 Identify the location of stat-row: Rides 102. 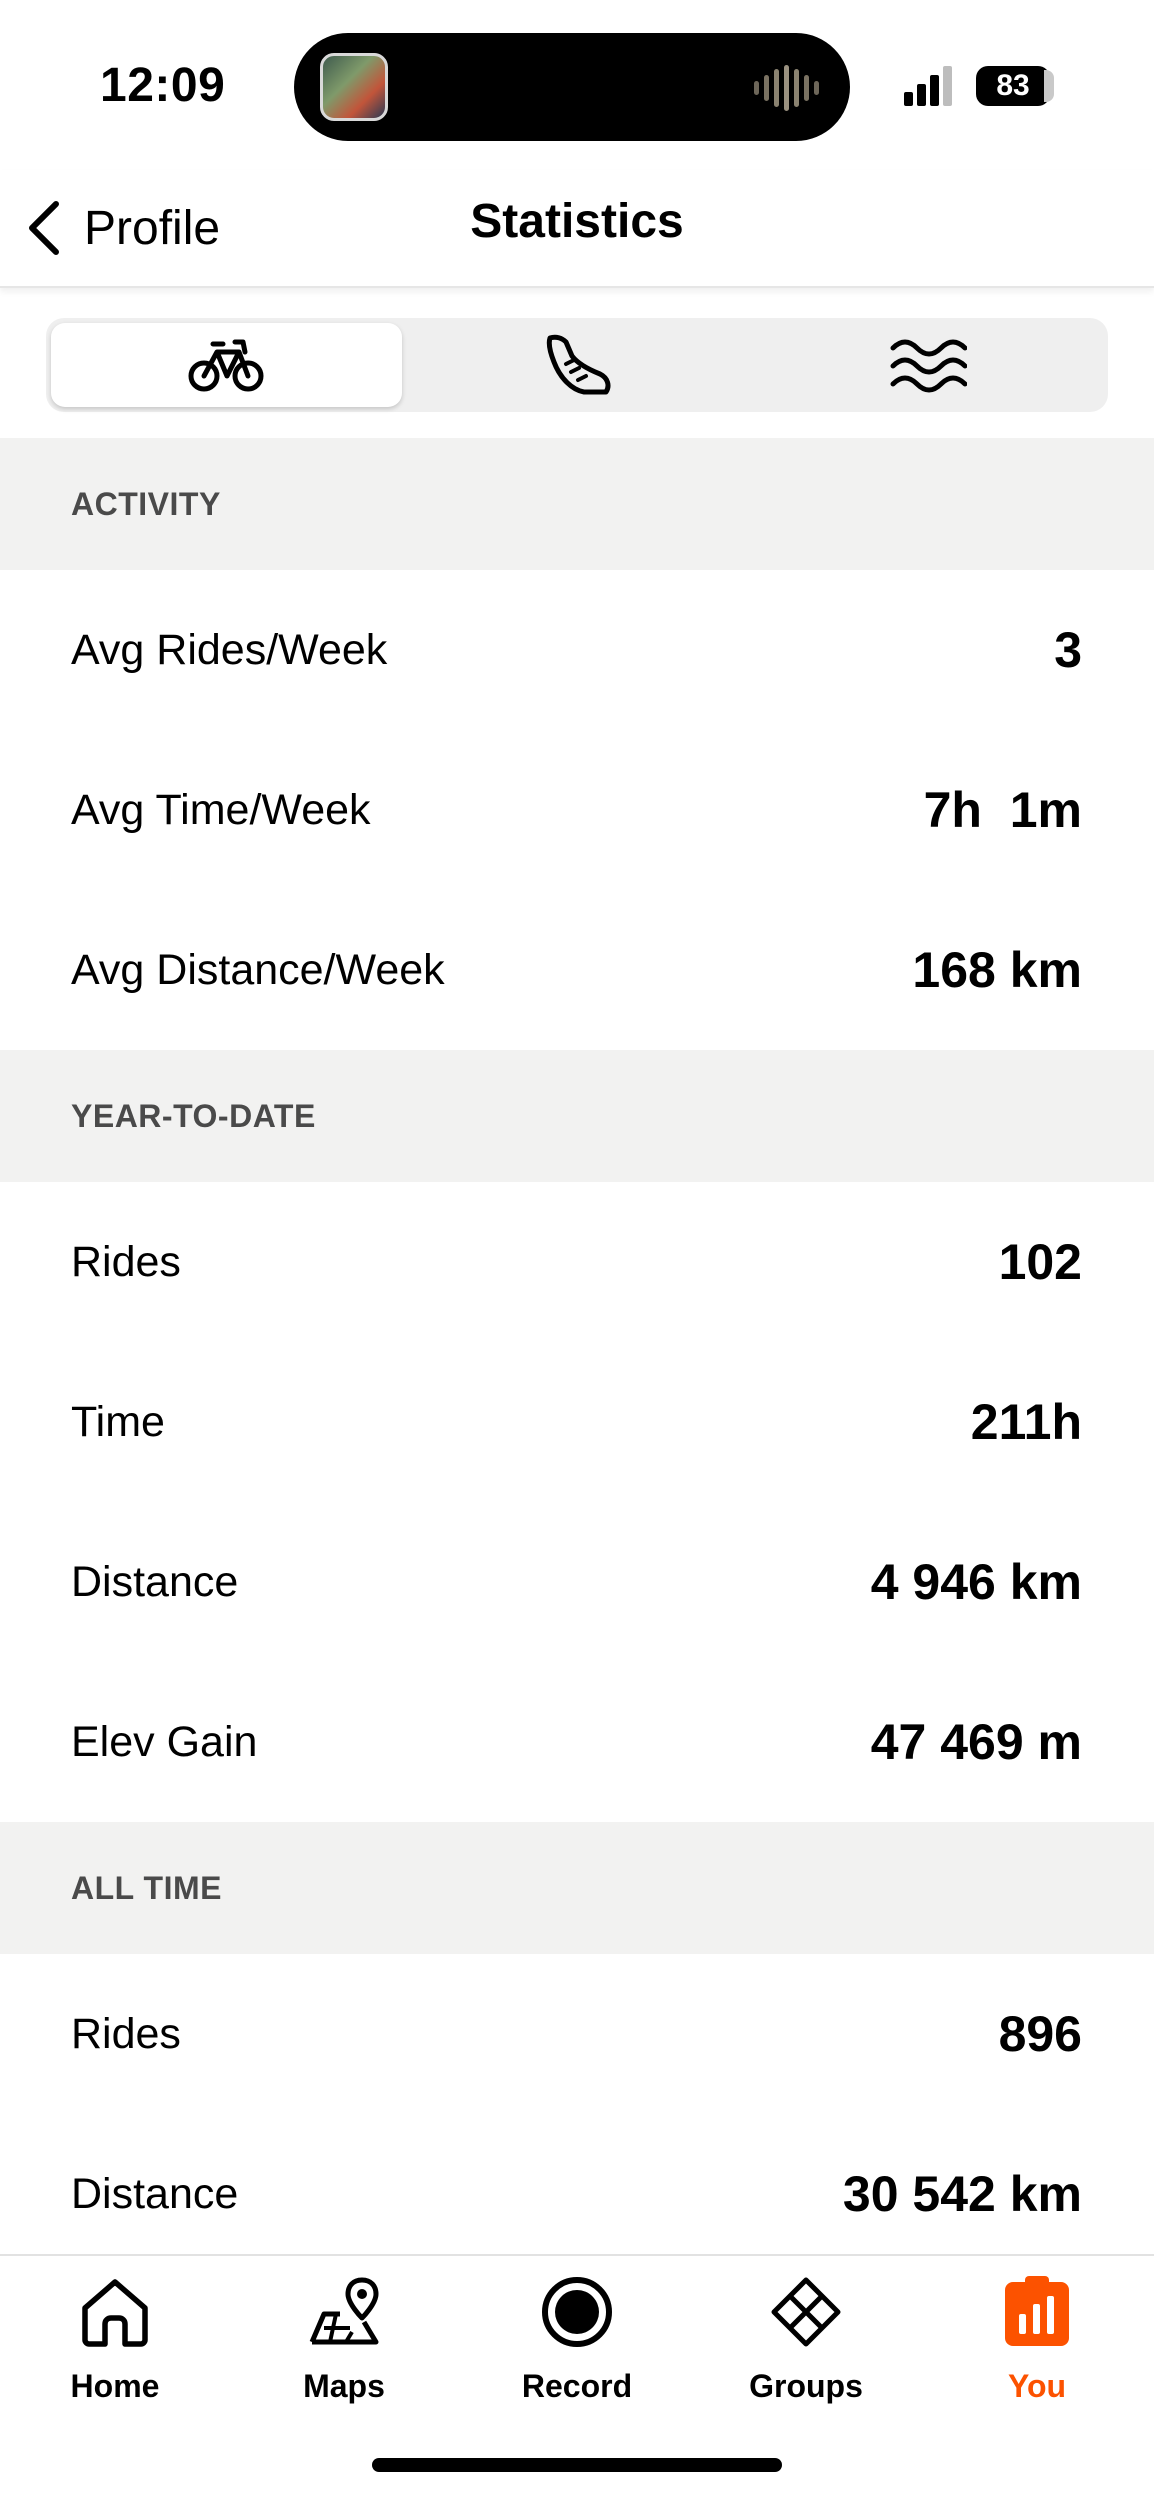
(577, 1262).